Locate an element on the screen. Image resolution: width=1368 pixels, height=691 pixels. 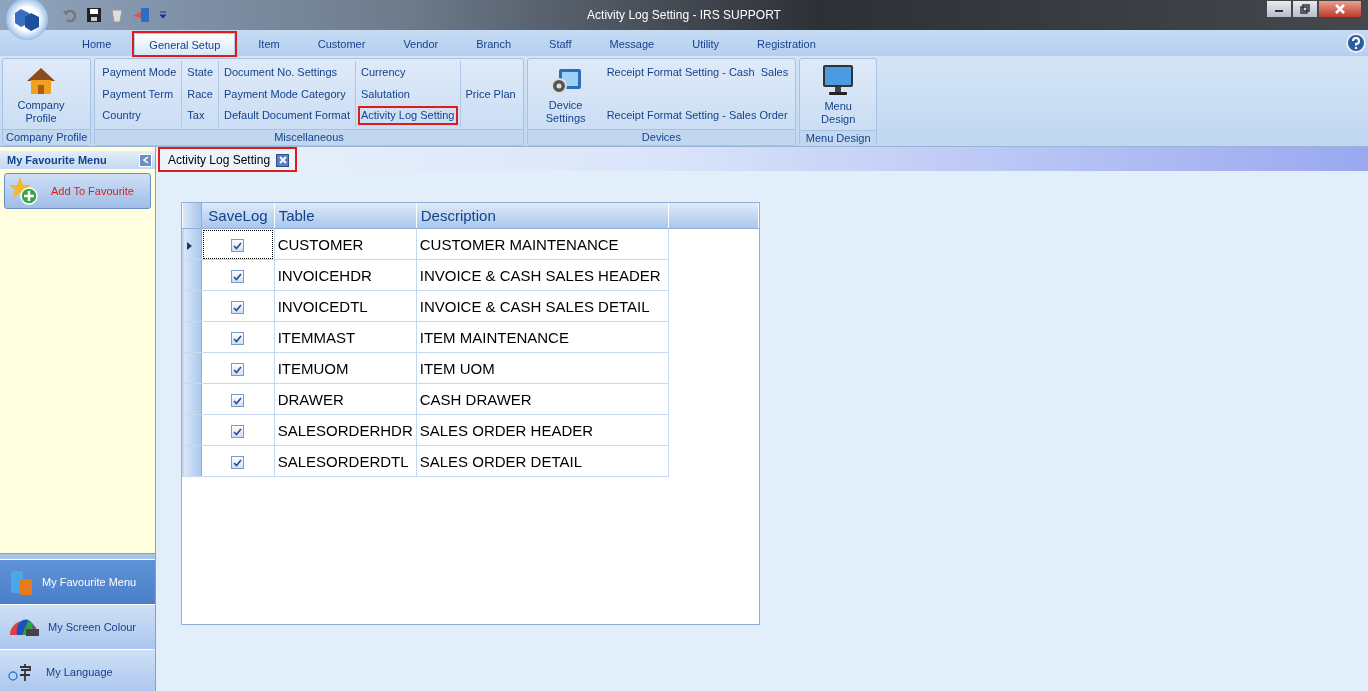
table-cell: CUSTOMER is located at coordinates (345, 244).